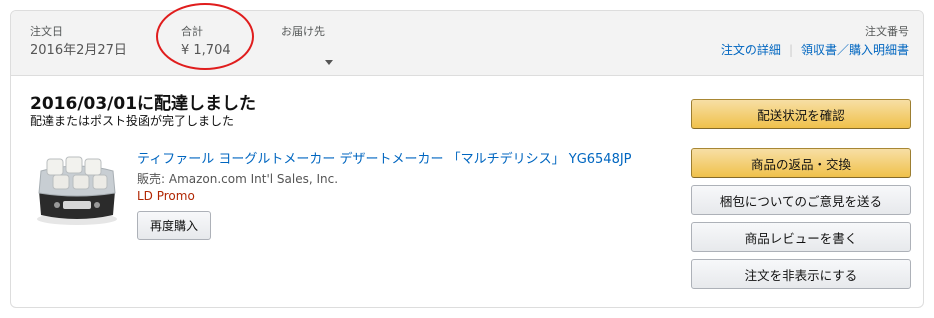 This screenshot has width=934, height=318. I want to click on annotation-circle, so click(205, 36).